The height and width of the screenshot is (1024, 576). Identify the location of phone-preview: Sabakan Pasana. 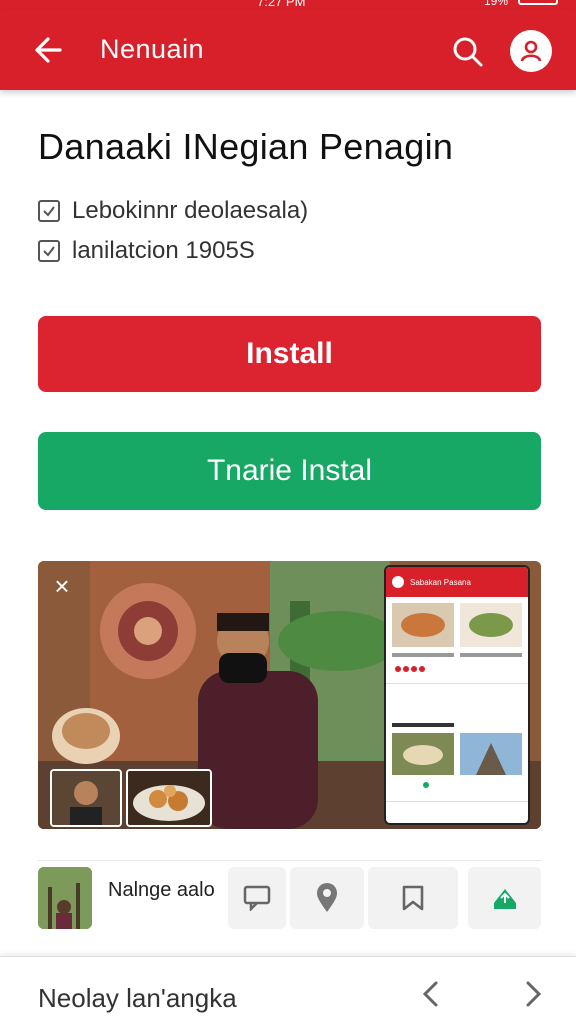
(457, 695).